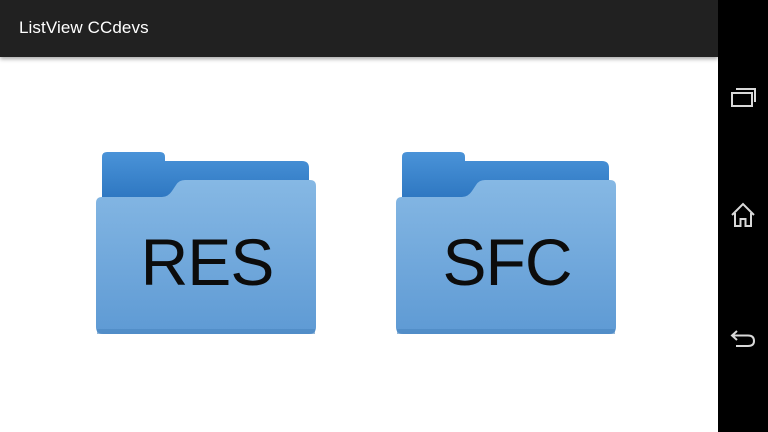 The width and height of the screenshot is (768, 432). What do you see at coordinates (84, 27) in the screenshot?
I see `app-title: ListView CCdevs` at bounding box center [84, 27].